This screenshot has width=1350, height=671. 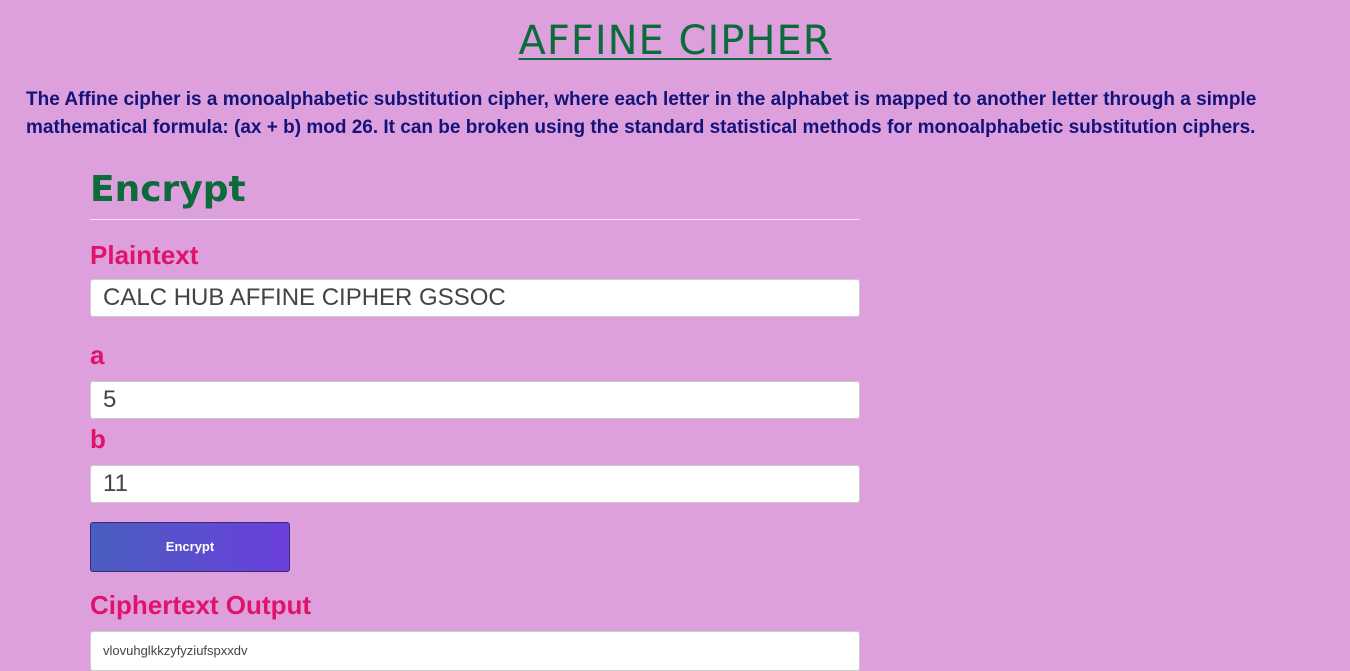 What do you see at coordinates (475, 379) in the screenshot?
I see `a-group: a` at bounding box center [475, 379].